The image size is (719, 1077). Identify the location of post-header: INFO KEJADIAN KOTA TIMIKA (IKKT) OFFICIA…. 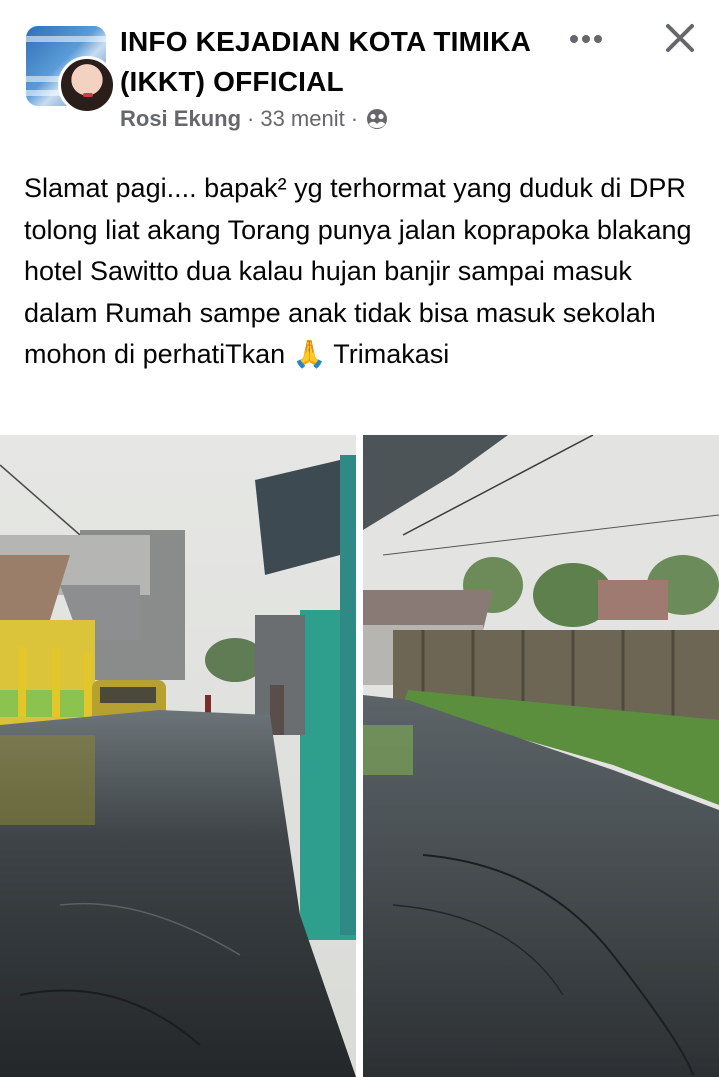
(359, 75).